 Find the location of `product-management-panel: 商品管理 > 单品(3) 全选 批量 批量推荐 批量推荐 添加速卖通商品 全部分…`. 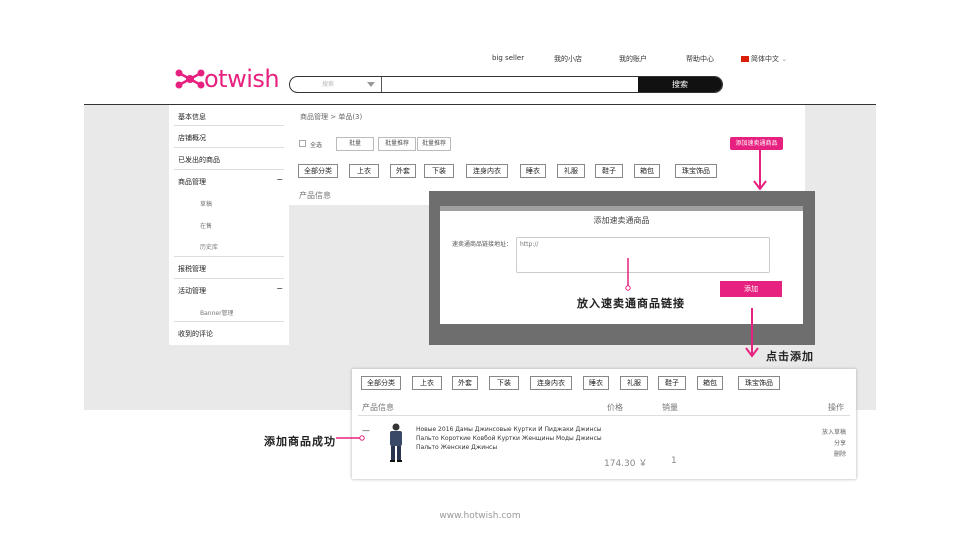

product-management-panel: 商品管理 > 单品(3) 全选 批量 批量推荐 批量推荐 添加速卖通商品 全部分… is located at coordinates (547, 155).